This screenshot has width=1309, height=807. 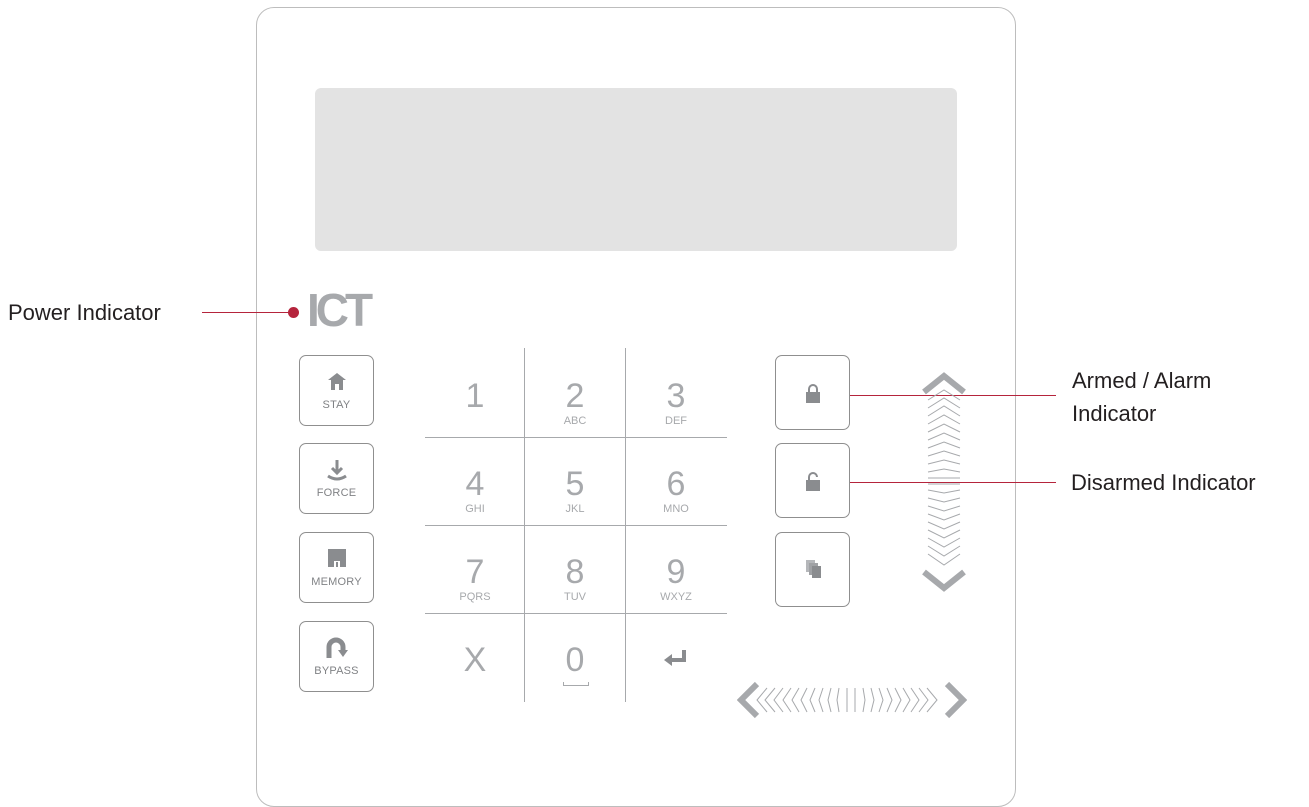 What do you see at coordinates (475, 597) in the screenshot?
I see `key-letters: PQRS` at bounding box center [475, 597].